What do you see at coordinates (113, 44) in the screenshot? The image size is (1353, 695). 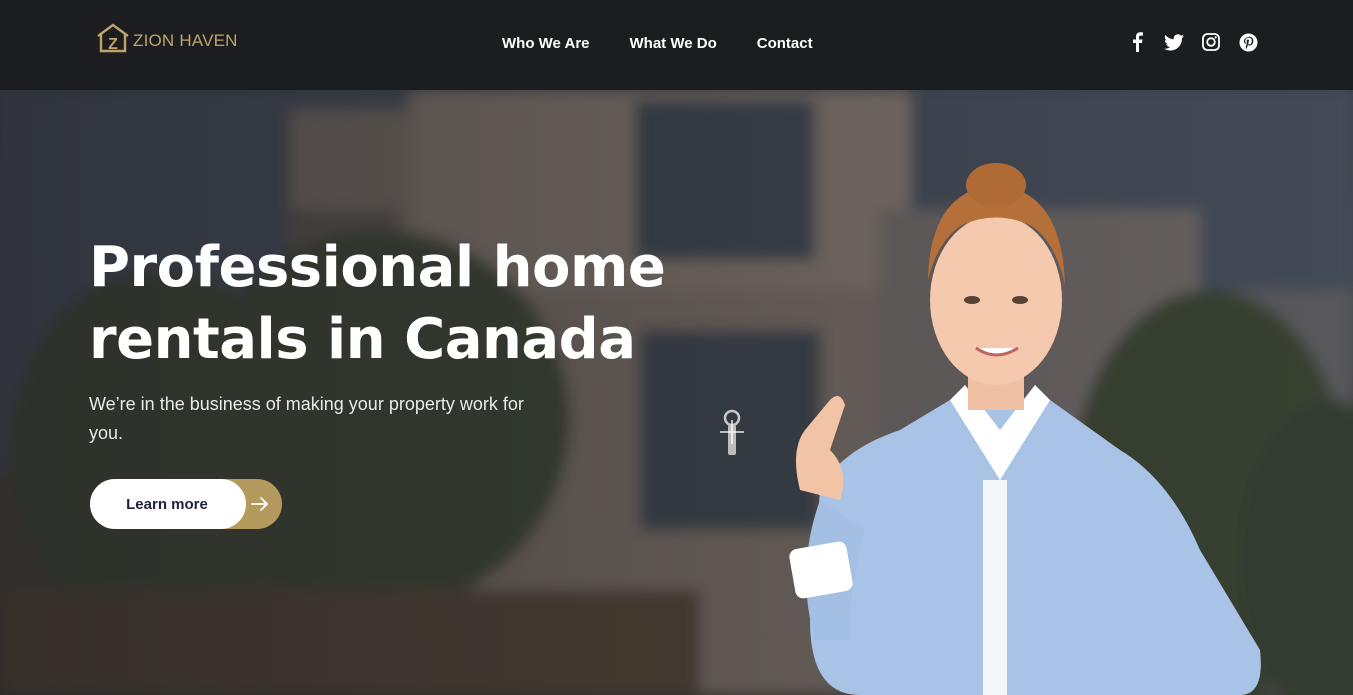 I see `logo-letter: Z` at bounding box center [113, 44].